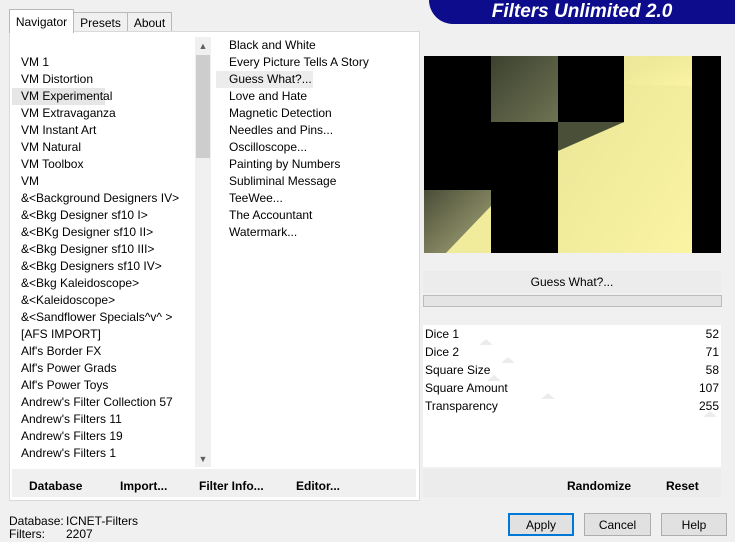 The image size is (735, 542). I want to click on cancel-button: Cancel, so click(617, 524).